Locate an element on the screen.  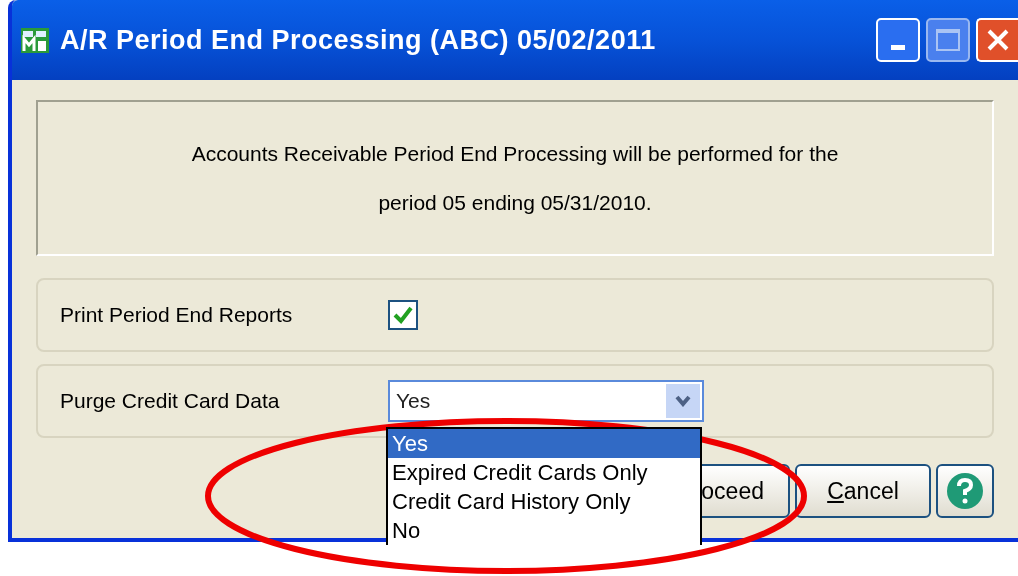
dropdown-value: Yes is located at coordinates (413, 401).